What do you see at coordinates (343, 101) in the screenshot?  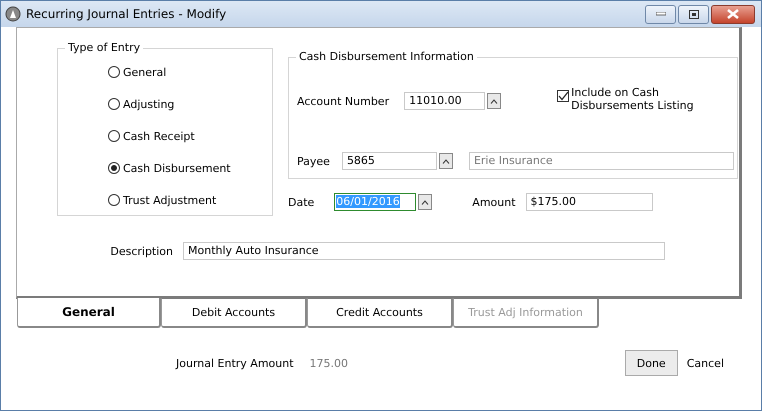 I see `field-label: Account Number` at bounding box center [343, 101].